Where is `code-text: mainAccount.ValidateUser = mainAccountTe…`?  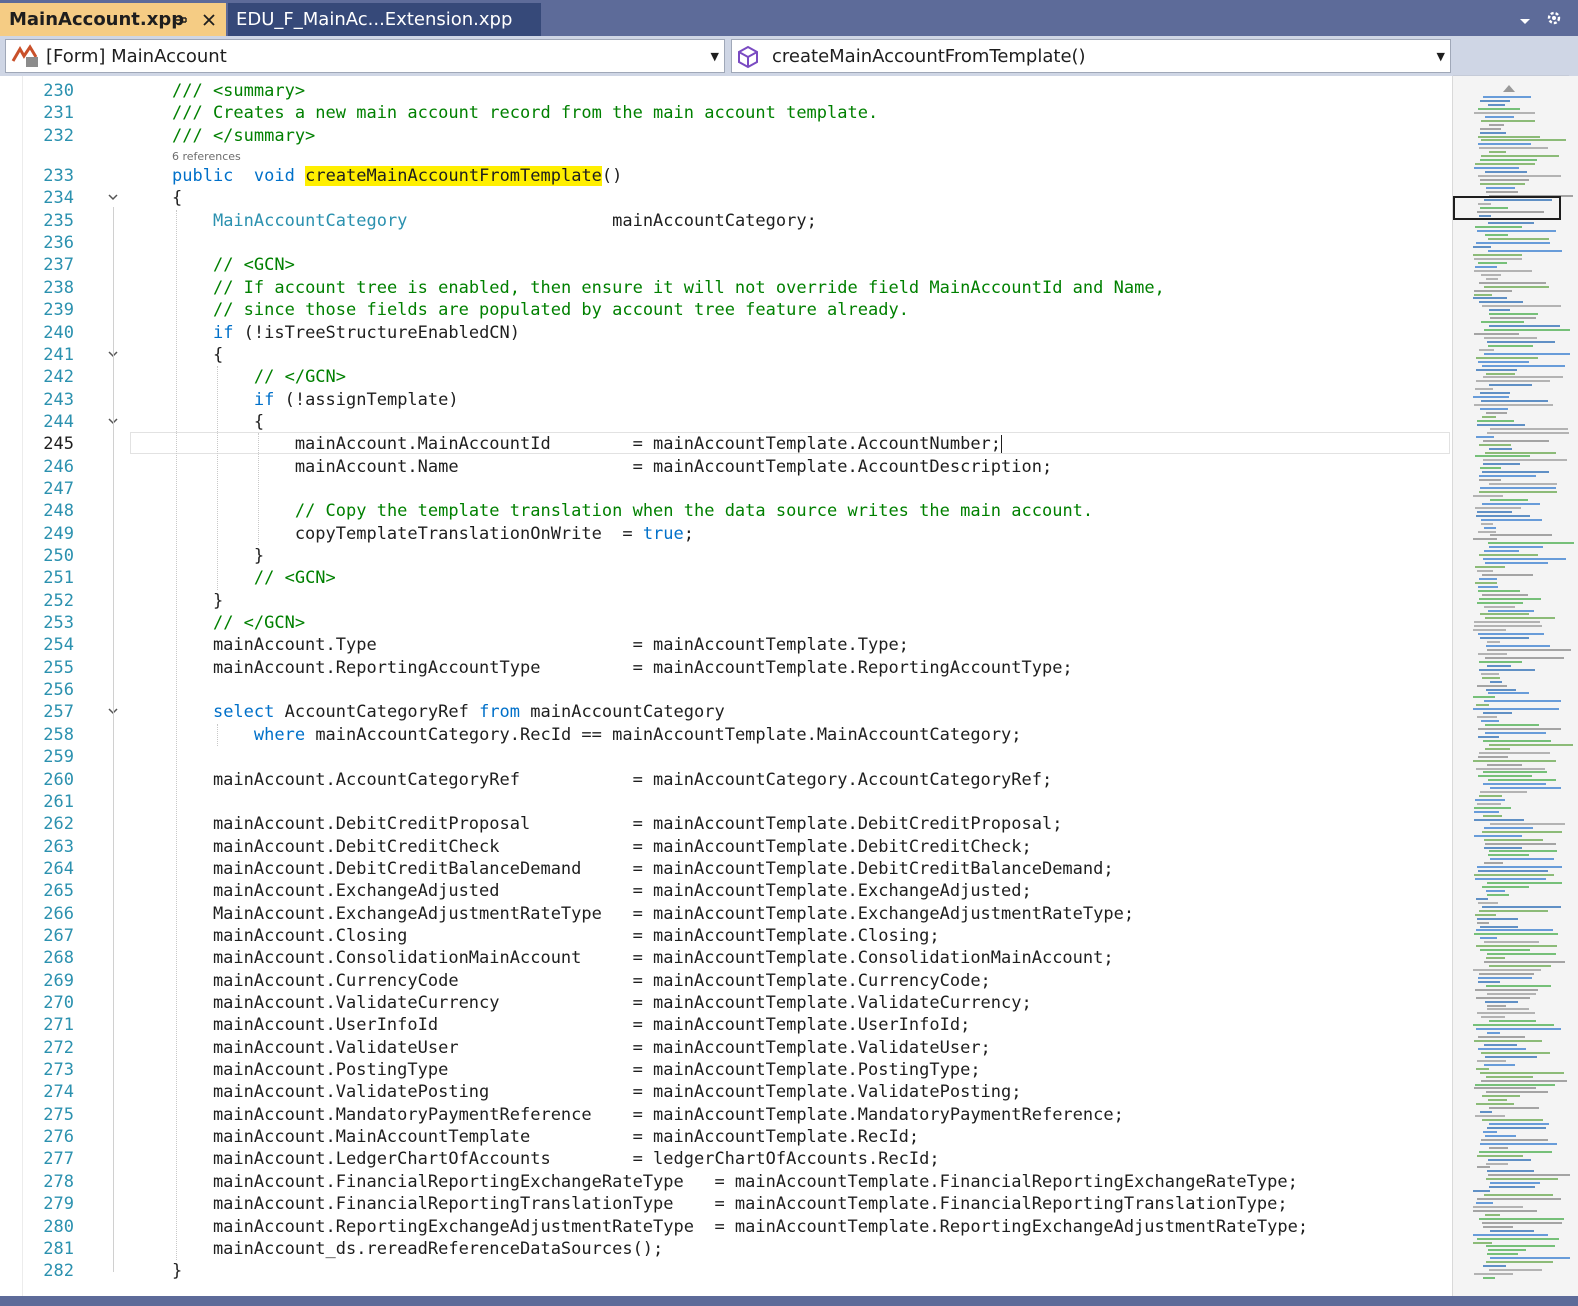 code-text: mainAccount.ValidateUser = mainAccountTe… is located at coordinates (581, 1048).